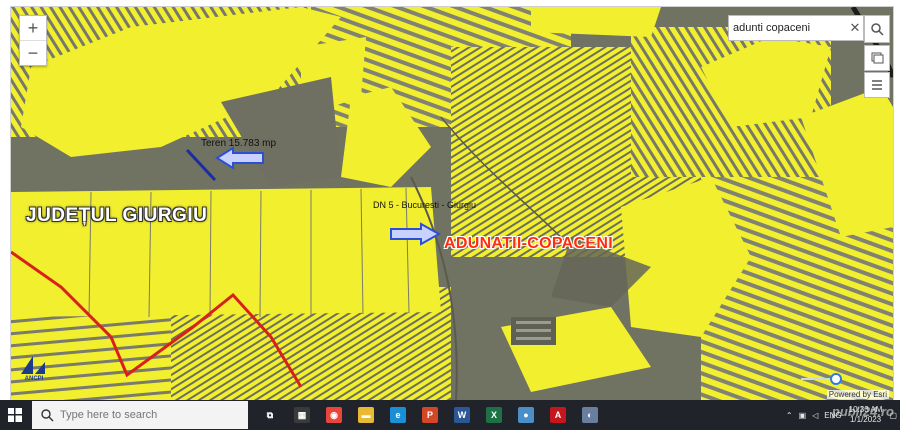 The image size is (900, 430). I want to click on map-attribution: Powered by Esri, so click(857, 394).